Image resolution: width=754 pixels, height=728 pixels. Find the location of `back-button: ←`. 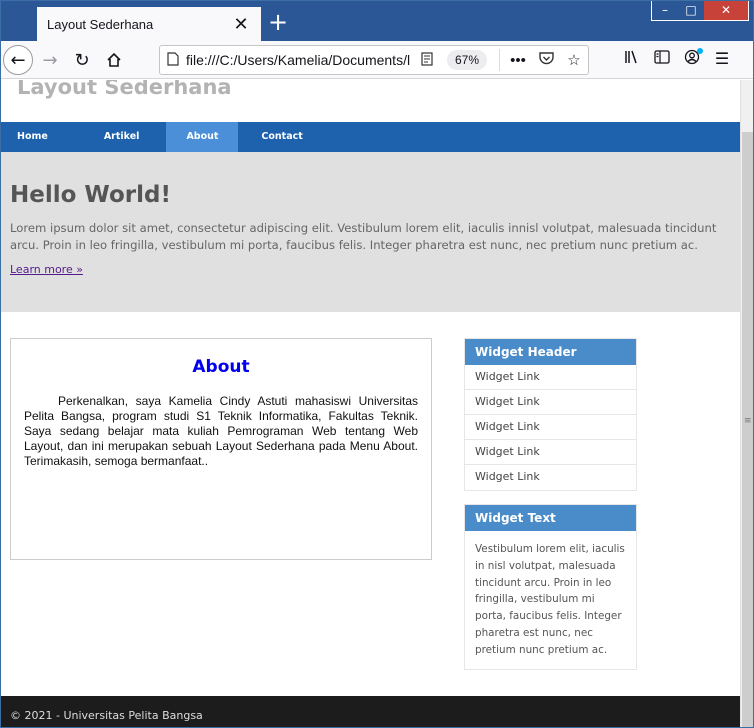

back-button: ← is located at coordinates (18, 60).